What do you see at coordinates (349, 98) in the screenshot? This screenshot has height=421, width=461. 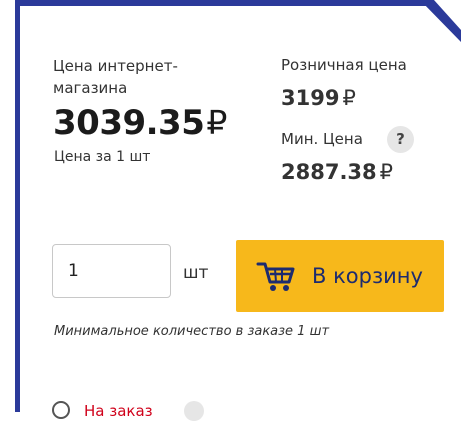 I see `retail-price-currency: ₽` at bounding box center [349, 98].